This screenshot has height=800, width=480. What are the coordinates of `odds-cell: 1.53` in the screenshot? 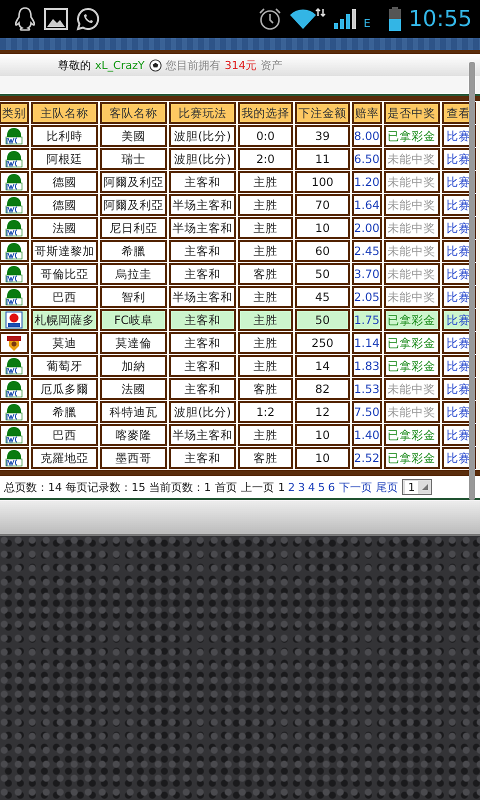 It's located at (367, 389).